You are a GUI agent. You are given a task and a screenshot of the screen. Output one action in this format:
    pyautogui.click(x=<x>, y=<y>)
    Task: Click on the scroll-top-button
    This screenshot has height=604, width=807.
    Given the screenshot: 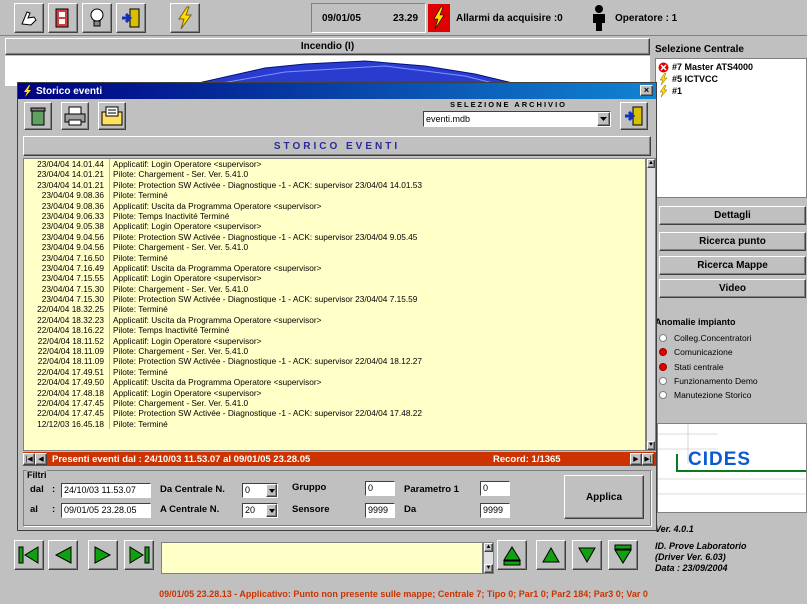 What is the action you would take?
    pyautogui.click(x=512, y=555)
    